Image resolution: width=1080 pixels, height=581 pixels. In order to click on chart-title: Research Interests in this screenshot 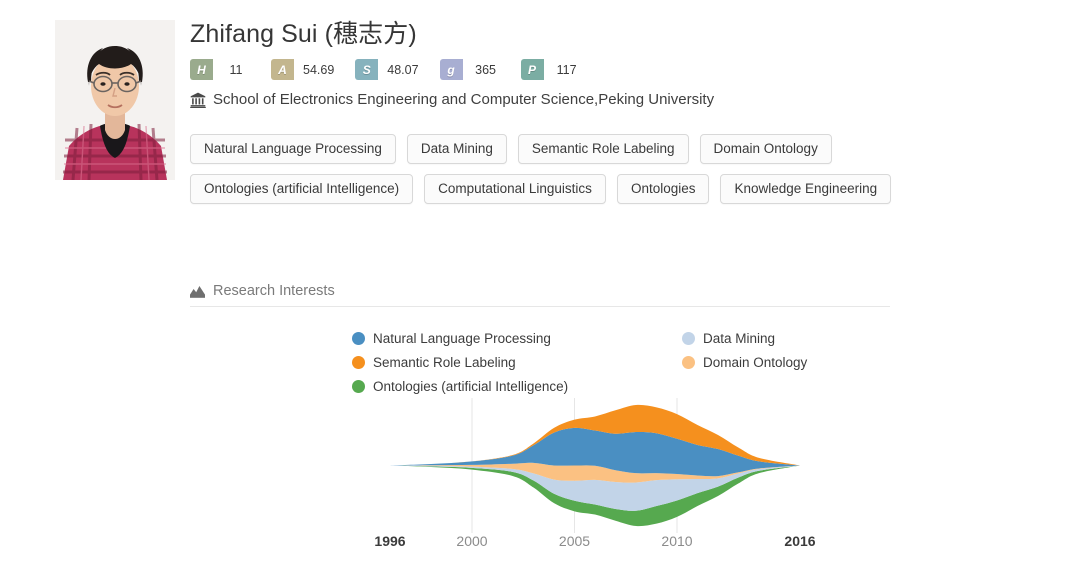, I will do `click(540, 295)`.